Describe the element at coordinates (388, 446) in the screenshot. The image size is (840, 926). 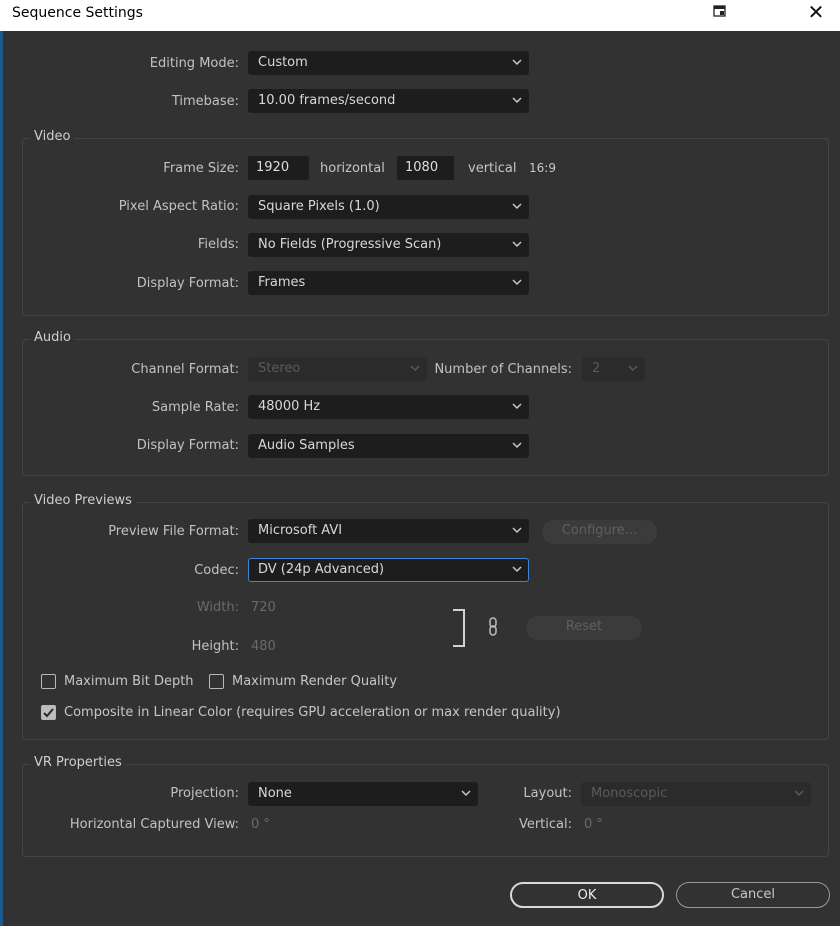
I see `audio-display-format-select: Audio Samples` at that location.